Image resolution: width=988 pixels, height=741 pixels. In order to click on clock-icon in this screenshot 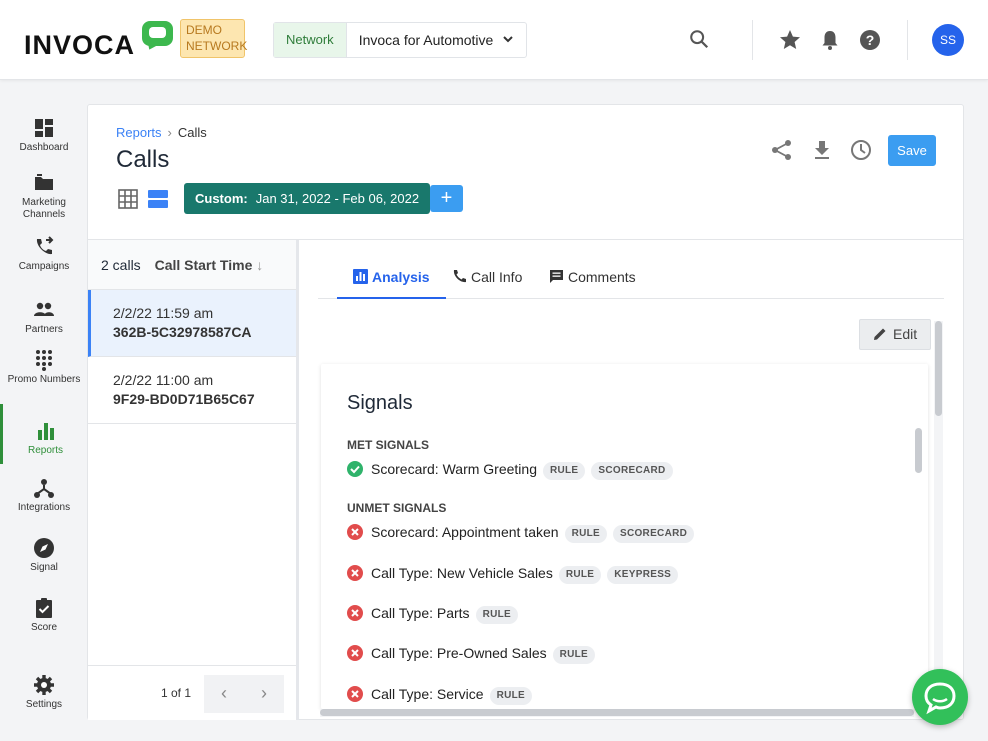, I will do `click(861, 150)`.